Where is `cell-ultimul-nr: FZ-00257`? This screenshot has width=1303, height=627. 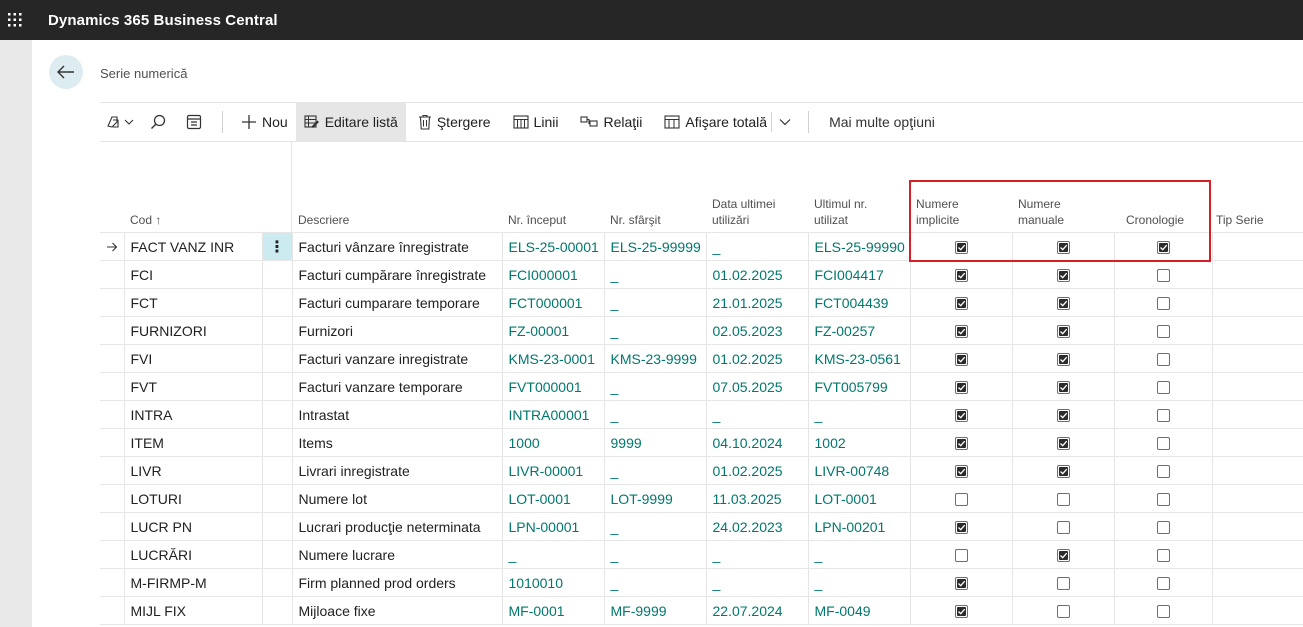 cell-ultimul-nr: FZ-00257 is located at coordinates (859, 330).